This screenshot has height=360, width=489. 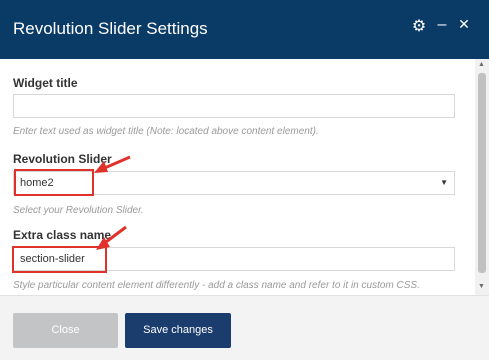 What do you see at coordinates (62, 235) in the screenshot?
I see `extra-class-label: Extra class name` at bounding box center [62, 235].